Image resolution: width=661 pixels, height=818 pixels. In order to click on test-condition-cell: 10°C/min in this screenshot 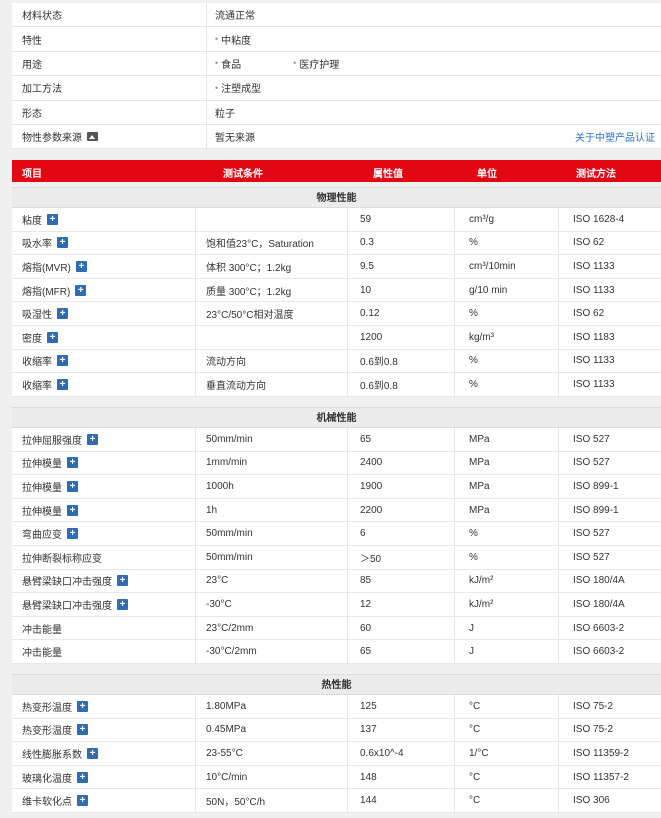, I will do `click(271, 777)`.